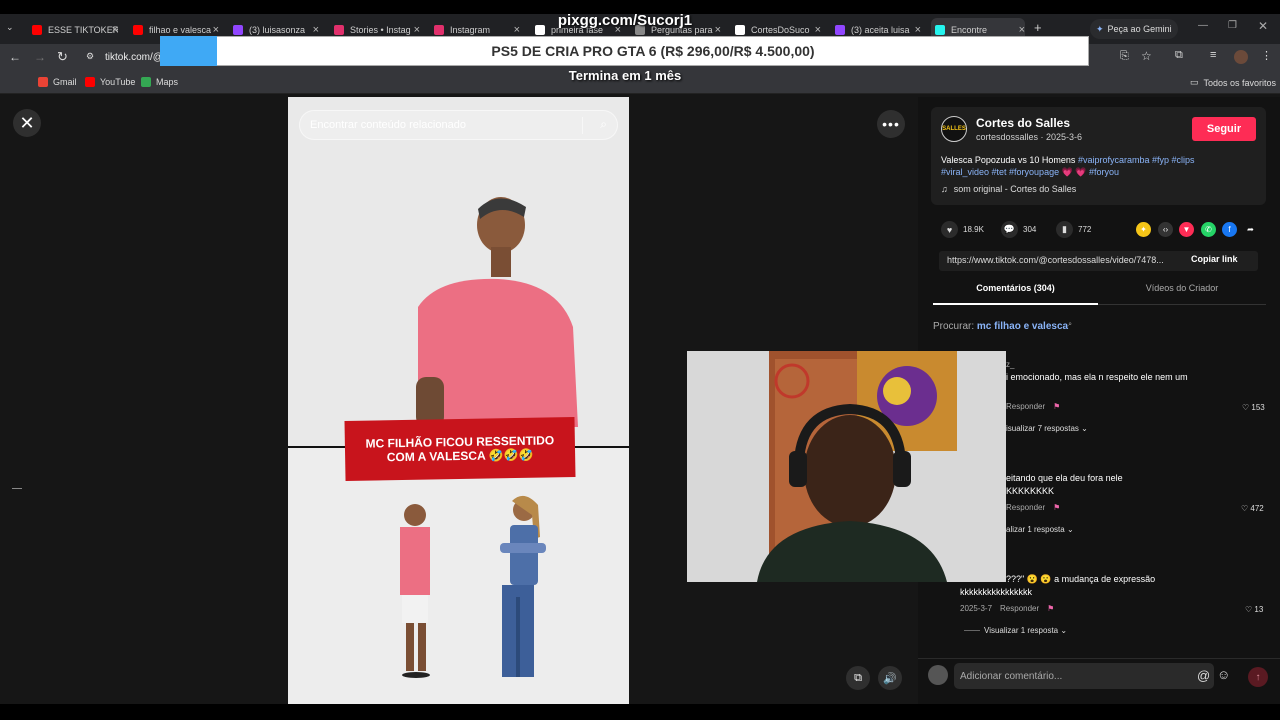 The image size is (1280, 720). I want to click on side-marker, so click(17, 488).